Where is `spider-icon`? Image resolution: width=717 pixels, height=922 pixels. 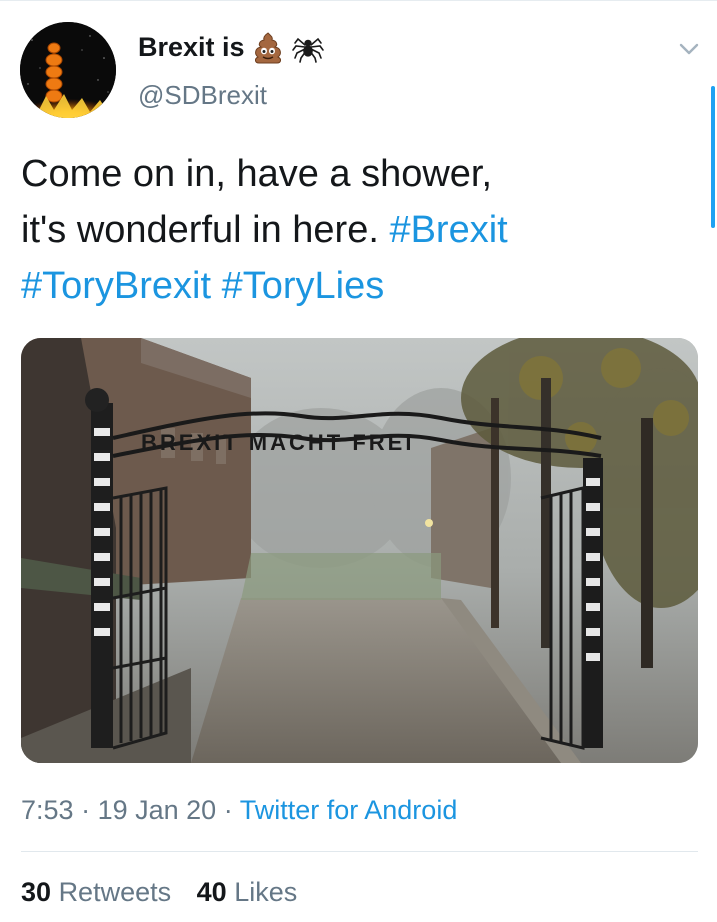 spider-icon is located at coordinates (307, 50).